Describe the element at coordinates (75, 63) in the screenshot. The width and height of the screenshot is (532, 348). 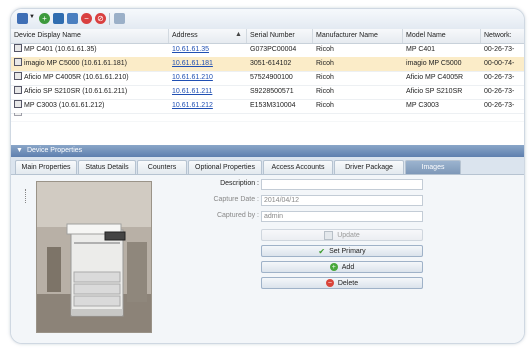
I see `device-name: imagio MP C5000 (10.61.61.181)` at that location.